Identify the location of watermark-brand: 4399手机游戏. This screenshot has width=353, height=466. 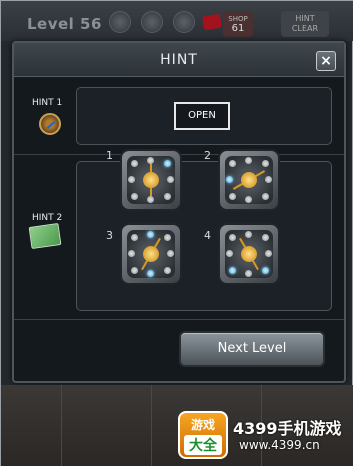
(287, 428).